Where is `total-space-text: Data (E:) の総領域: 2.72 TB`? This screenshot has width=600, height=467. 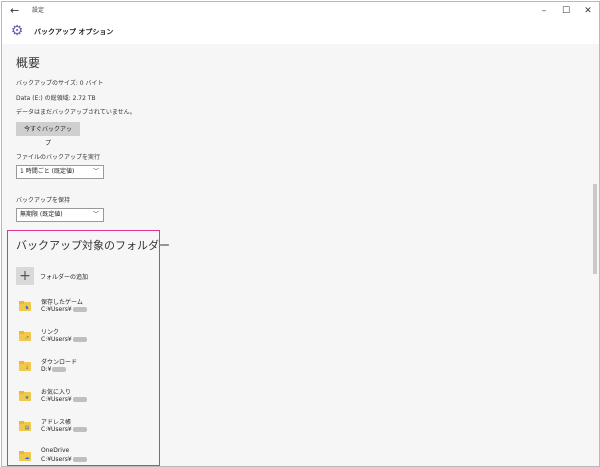 total-space-text: Data (E:) の総領域: 2.72 TB is located at coordinates (56, 98).